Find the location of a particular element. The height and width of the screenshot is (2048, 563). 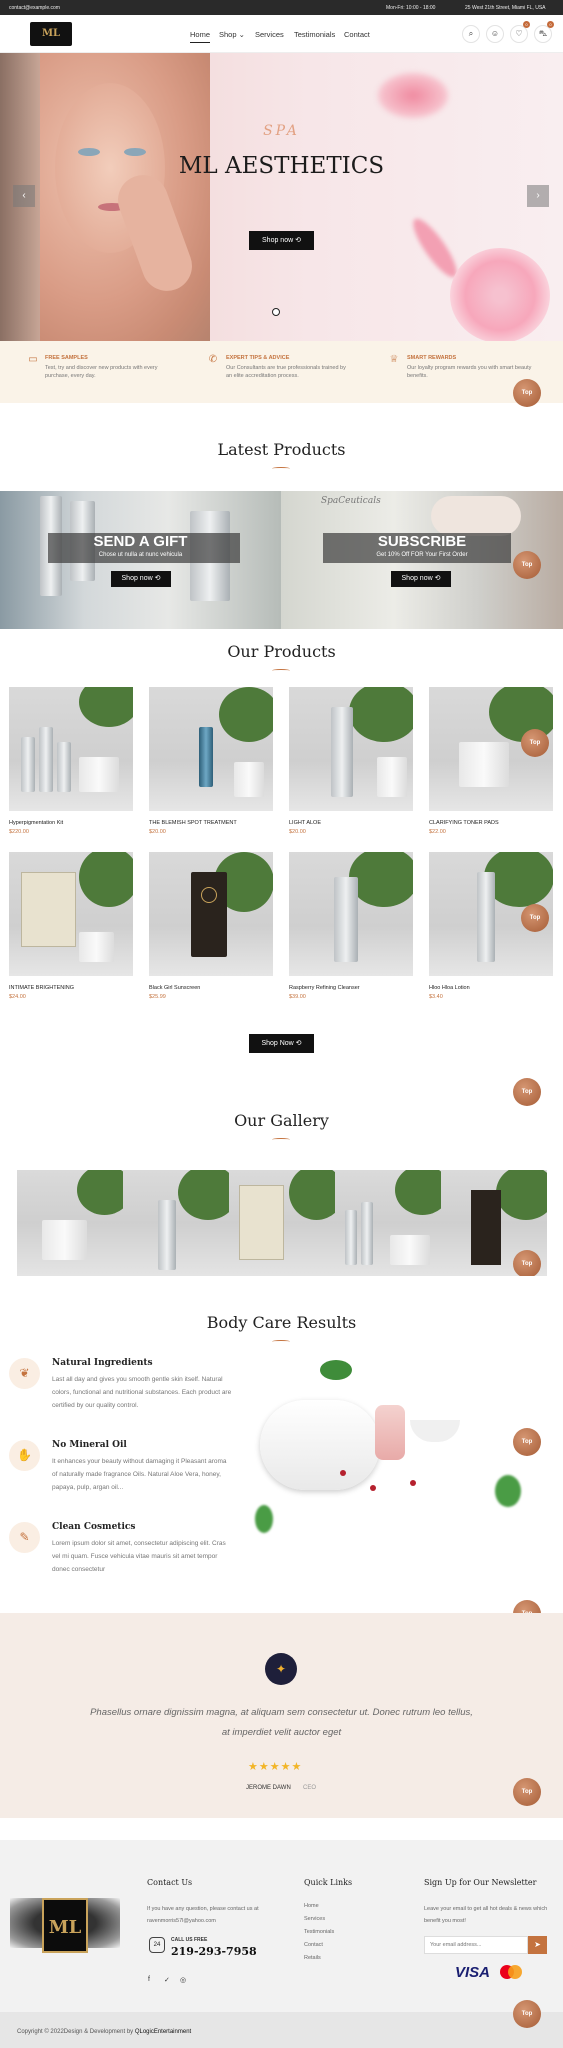

product-card: LIGHT ALOE $20.00 is located at coordinates (351, 761).